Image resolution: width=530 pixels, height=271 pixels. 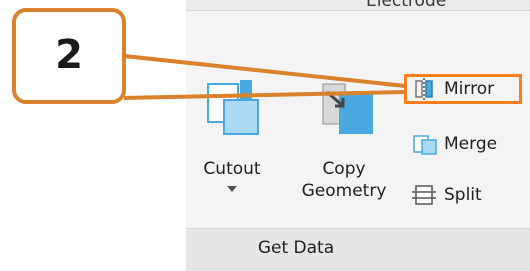 I want to click on step-number-callout: 2, so click(x=69, y=56).